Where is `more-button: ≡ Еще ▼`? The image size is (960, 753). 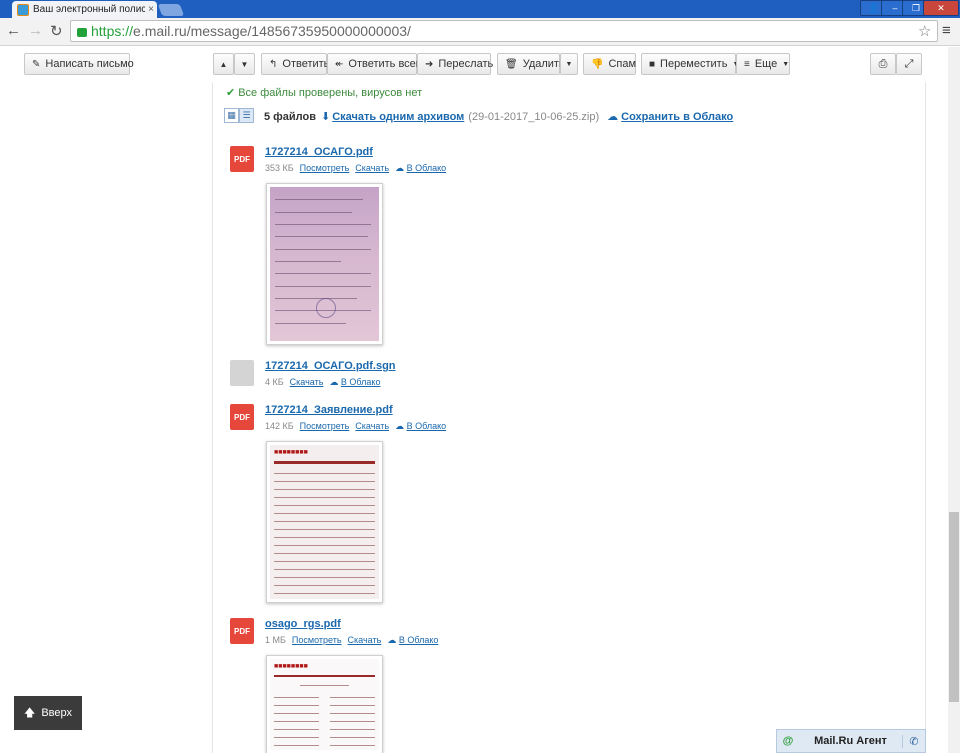 more-button: ≡ Еще ▼ is located at coordinates (763, 64).